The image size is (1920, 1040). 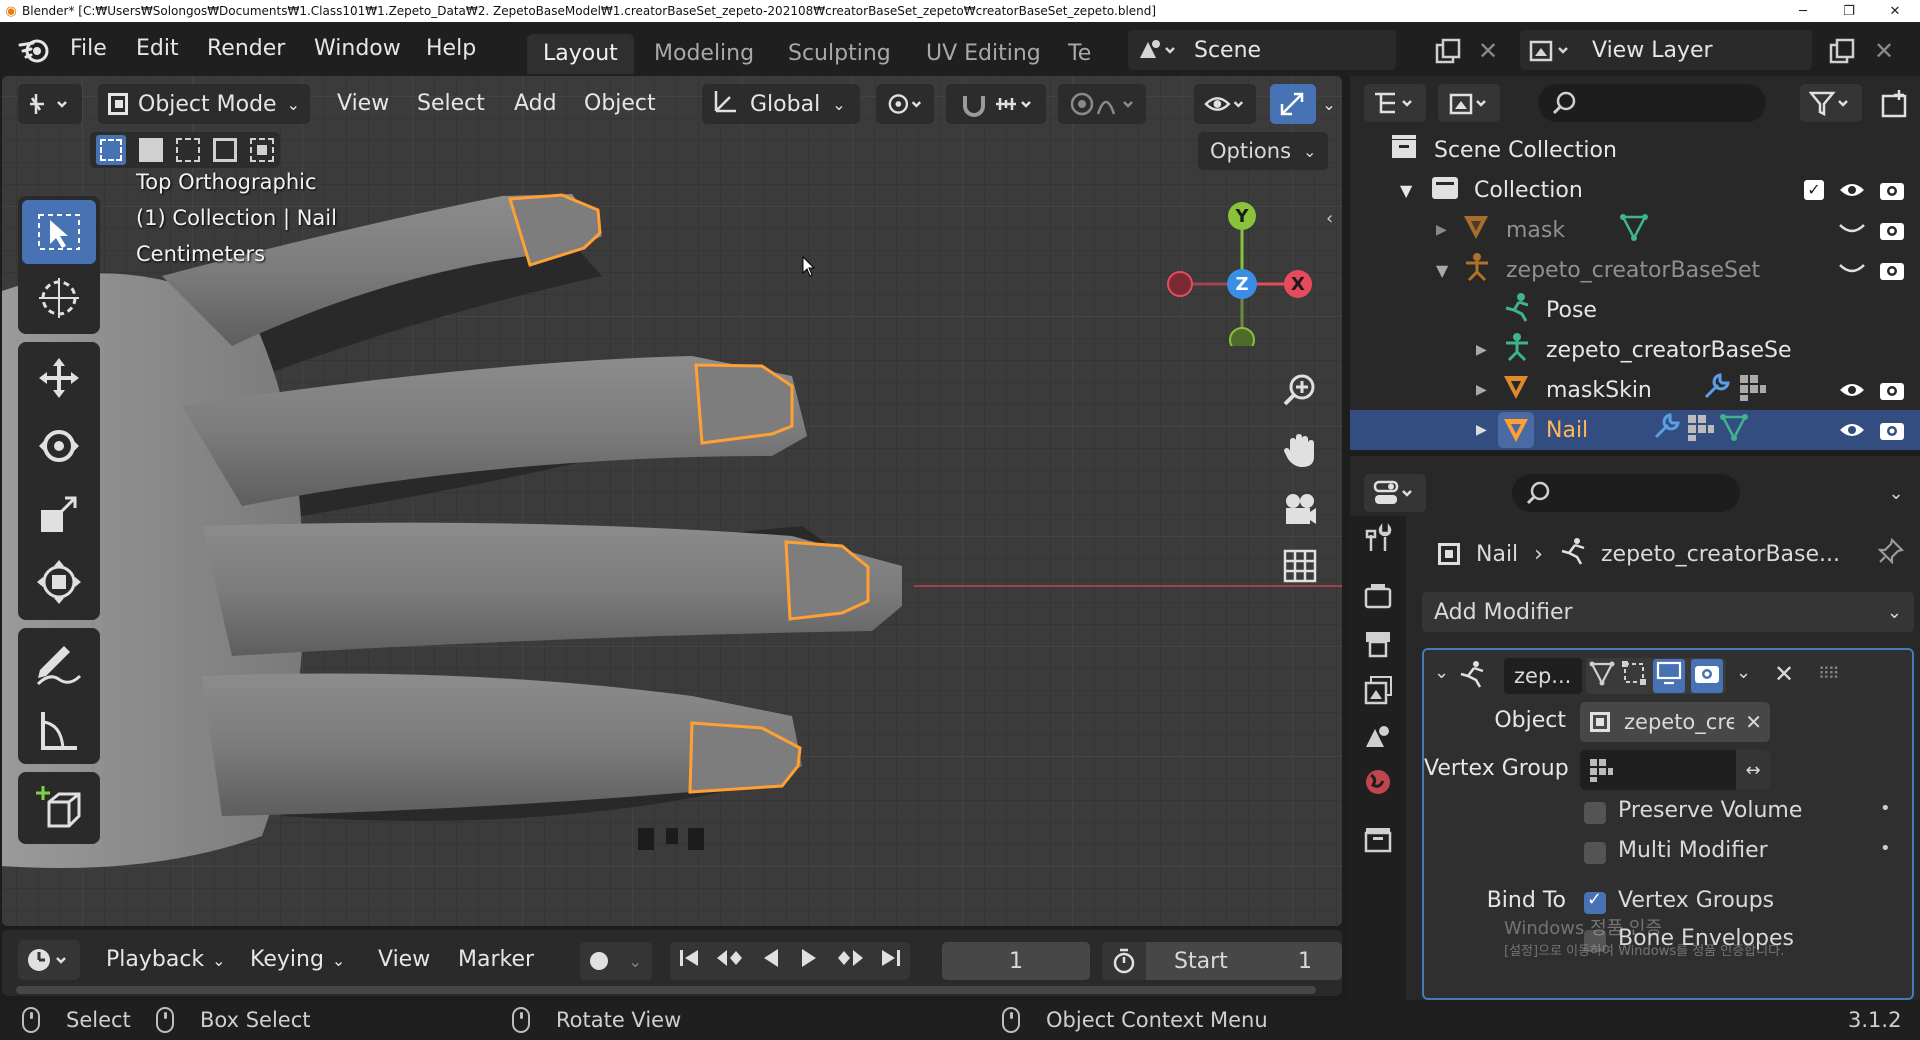 I want to click on timeline-menu-keying: Keying ⌄, so click(x=297, y=960).